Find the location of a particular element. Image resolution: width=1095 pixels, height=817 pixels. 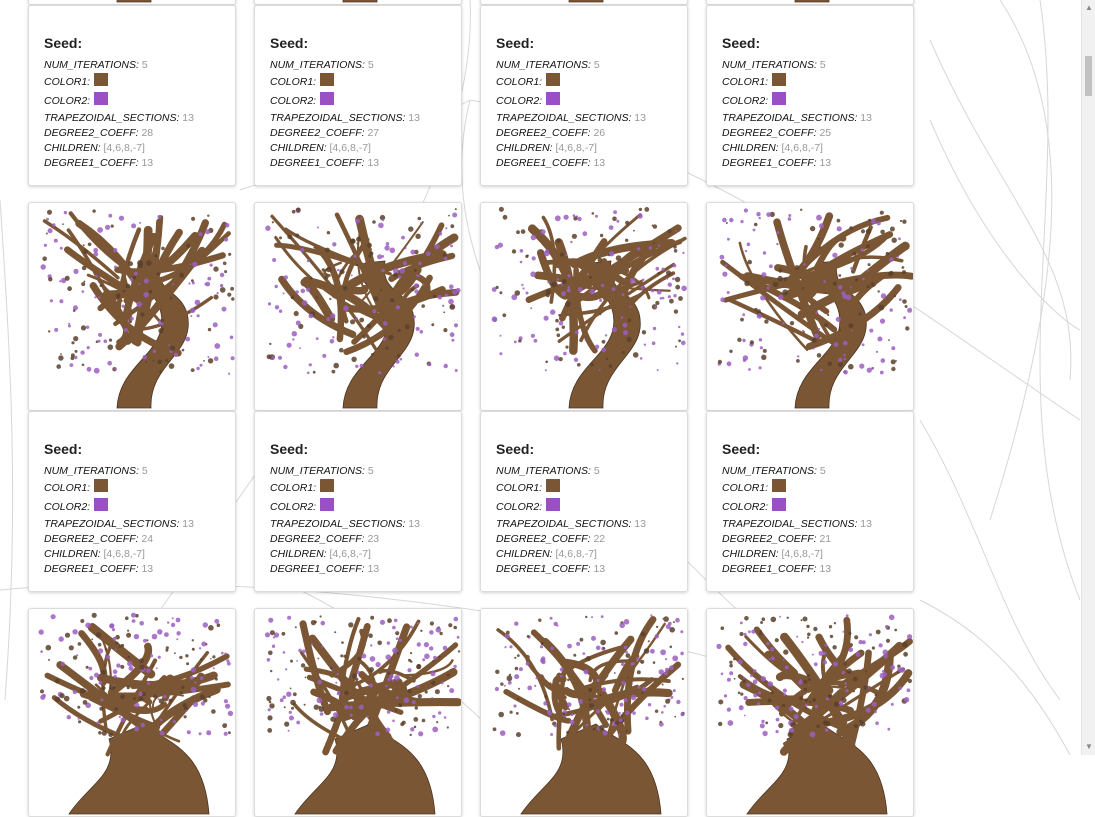

degree2-coeff-row-value: 23 is located at coordinates (373, 539).